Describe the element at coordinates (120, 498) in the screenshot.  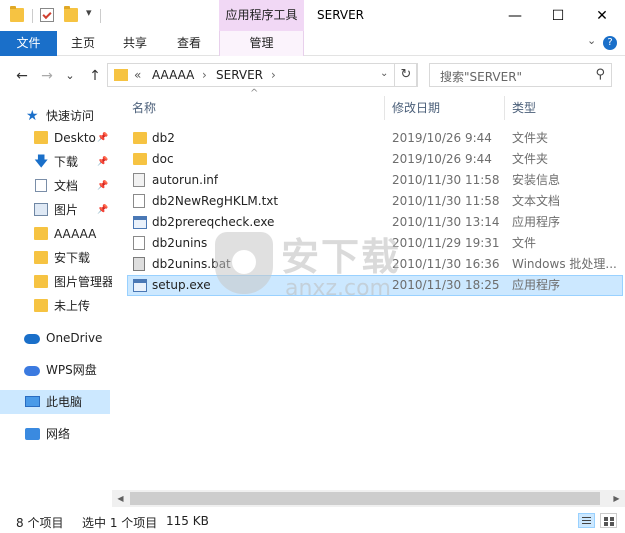
I see `scroll-left-button: ◀` at that location.